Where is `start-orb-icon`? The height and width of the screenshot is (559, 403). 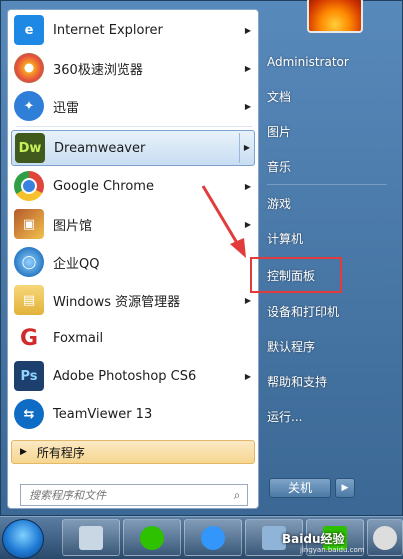 start-orb-icon is located at coordinates (23, 539).